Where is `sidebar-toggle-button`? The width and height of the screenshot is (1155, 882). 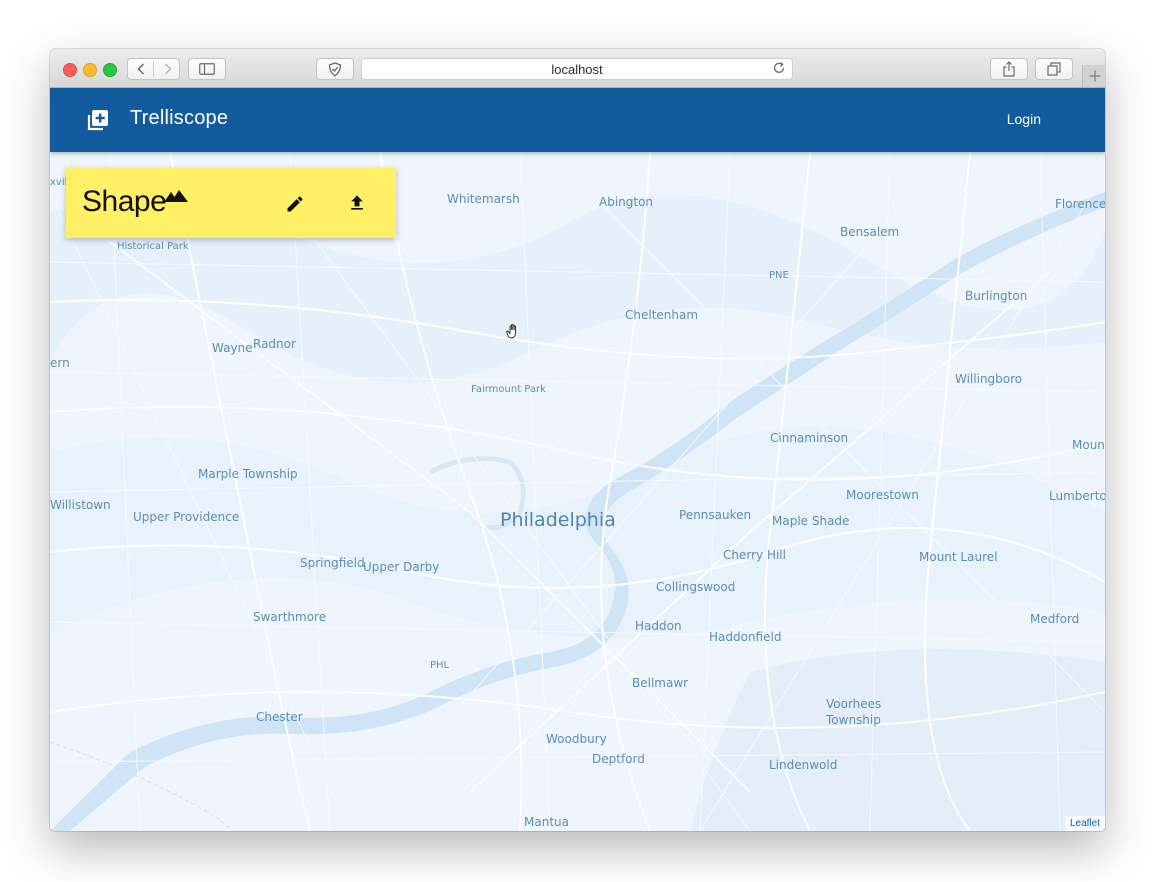
sidebar-toggle-button is located at coordinates (207, 69).